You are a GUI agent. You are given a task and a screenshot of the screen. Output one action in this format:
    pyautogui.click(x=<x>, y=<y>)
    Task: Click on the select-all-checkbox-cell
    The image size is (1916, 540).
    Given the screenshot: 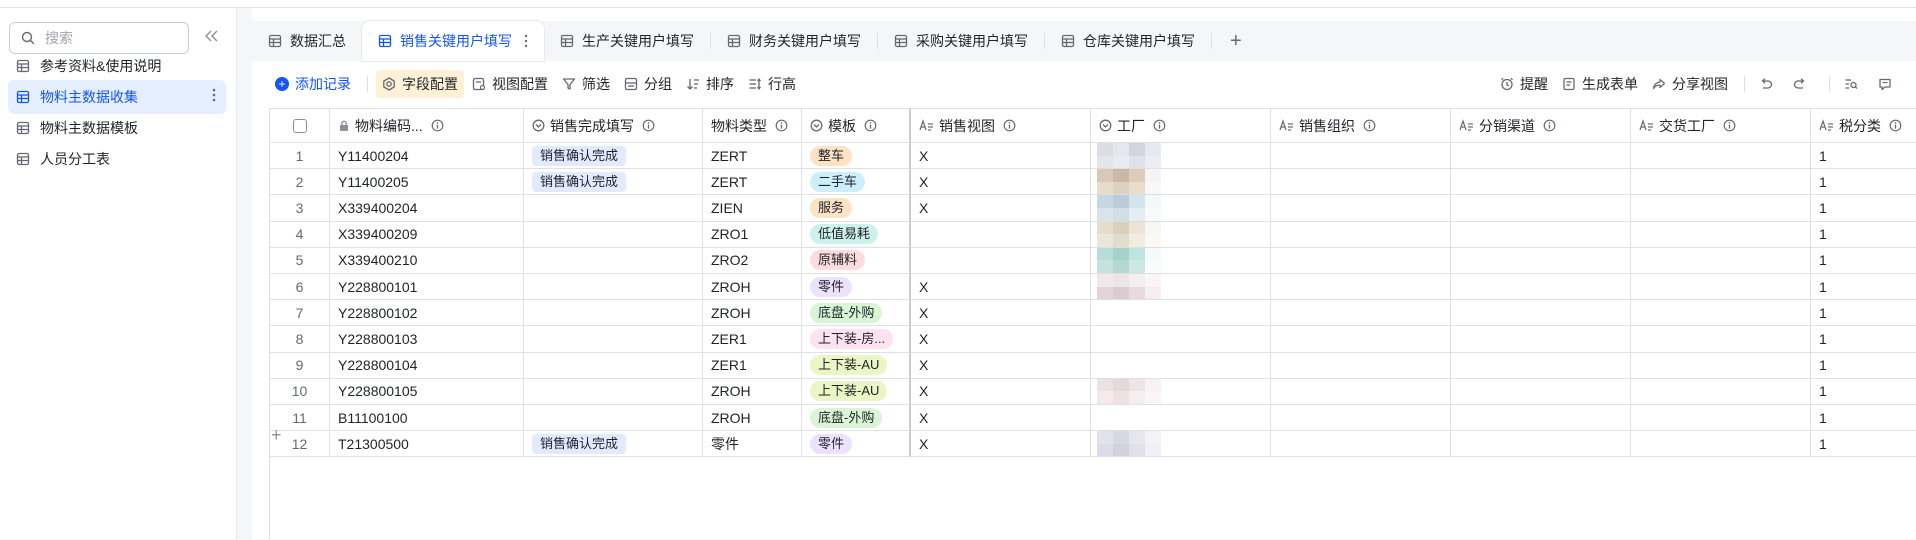 What is the action you would take?
    pyautogui.click(x=300, y=126)
    